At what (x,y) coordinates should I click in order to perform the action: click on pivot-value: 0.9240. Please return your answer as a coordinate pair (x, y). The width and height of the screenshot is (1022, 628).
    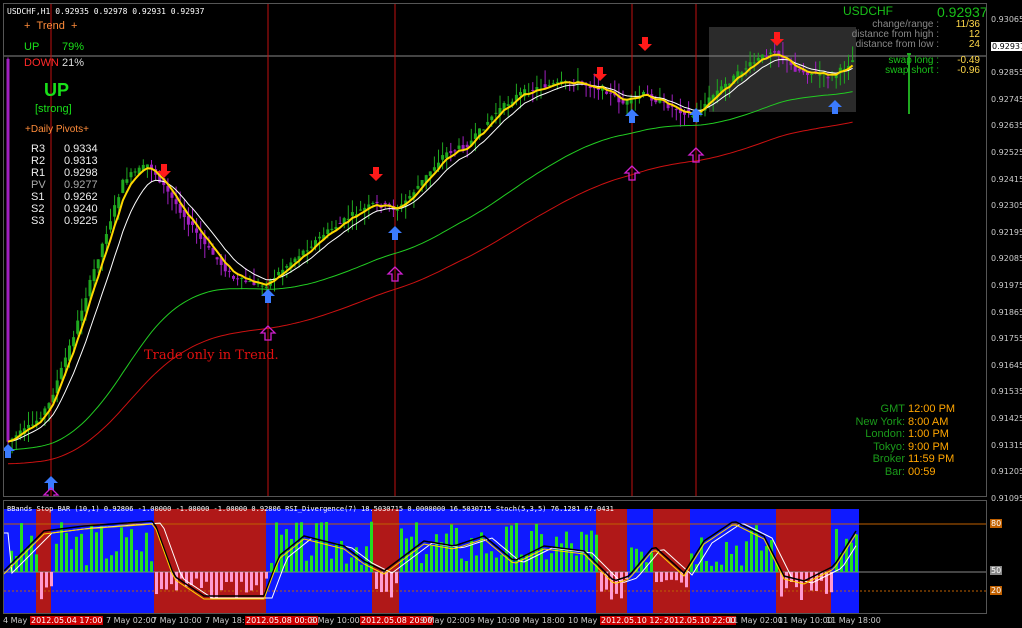
    Looking at the image, I should click on (81, 209).